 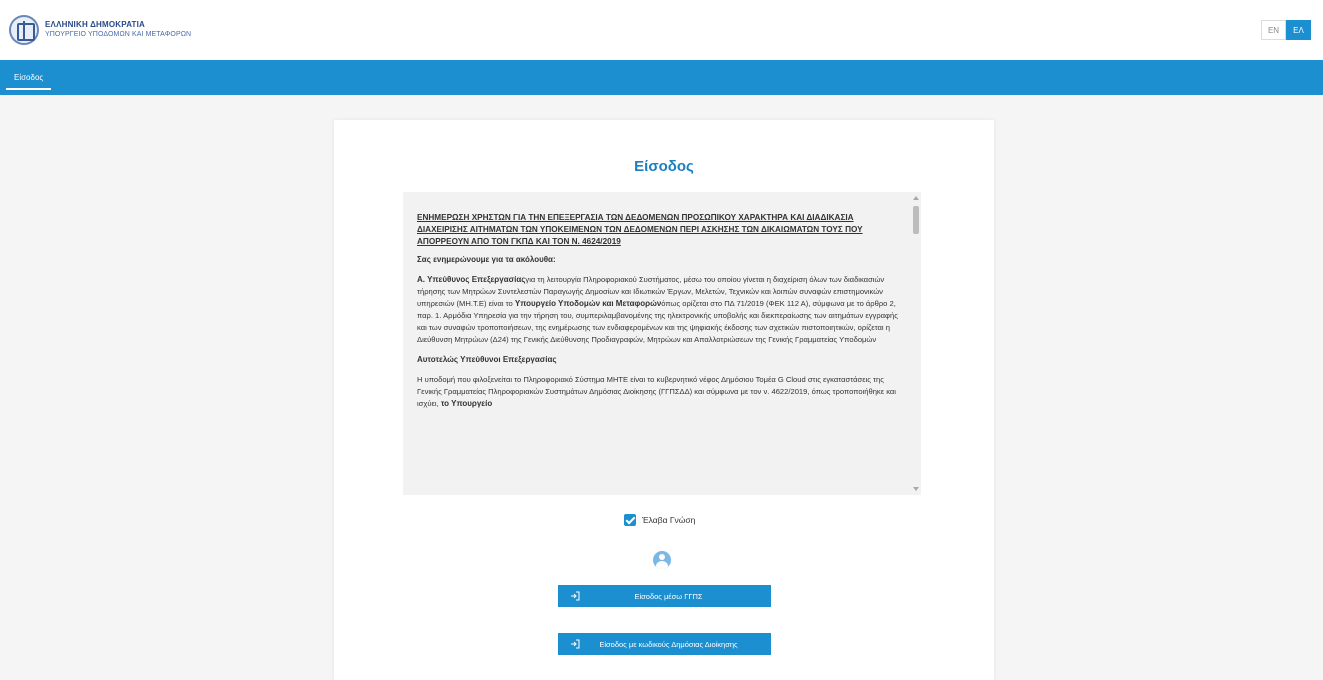 I want to click on page-title: Είσοδος, so click(x=664, y=166).